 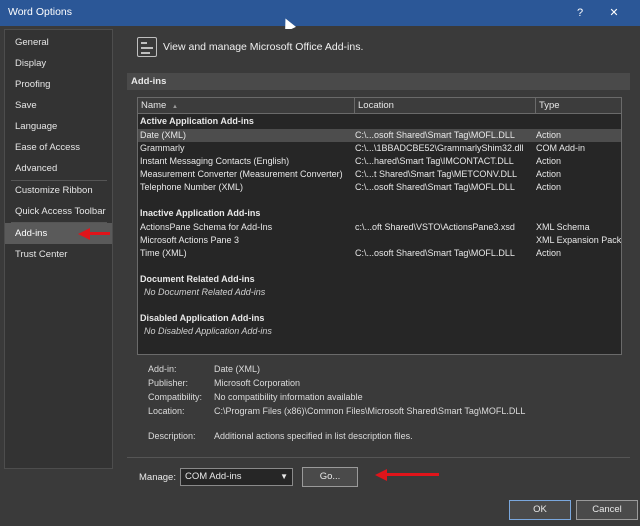 I want to click on detail-location-label: Location:, so click(x=166, y=411).